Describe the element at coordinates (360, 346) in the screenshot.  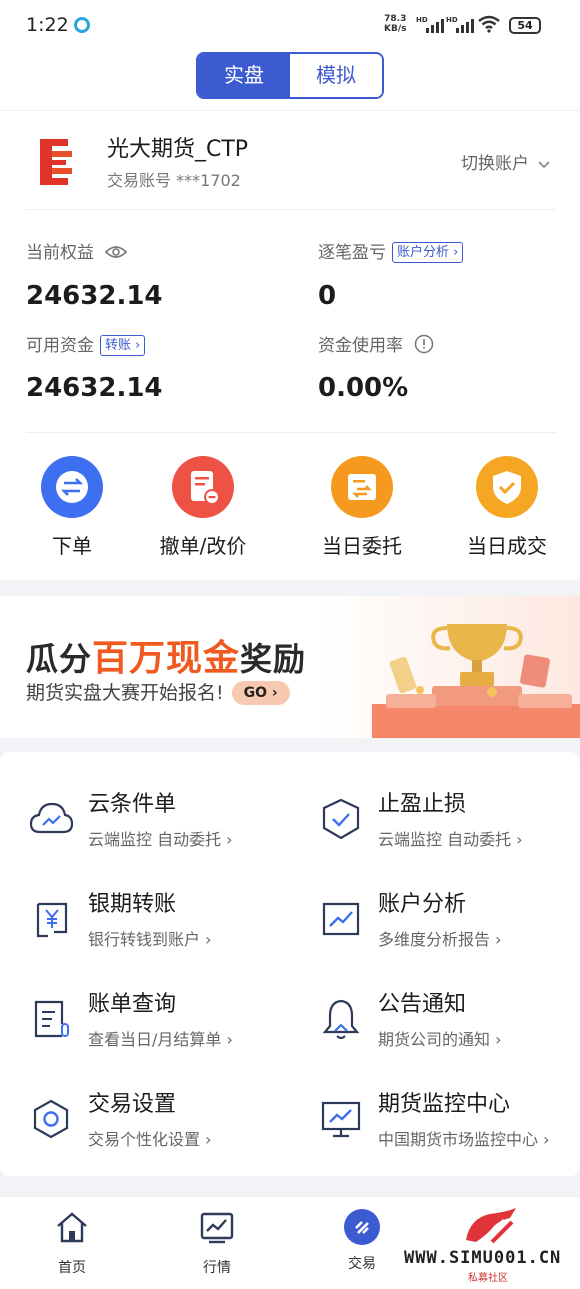
I see `usage-label: 资金使用率` at that location.